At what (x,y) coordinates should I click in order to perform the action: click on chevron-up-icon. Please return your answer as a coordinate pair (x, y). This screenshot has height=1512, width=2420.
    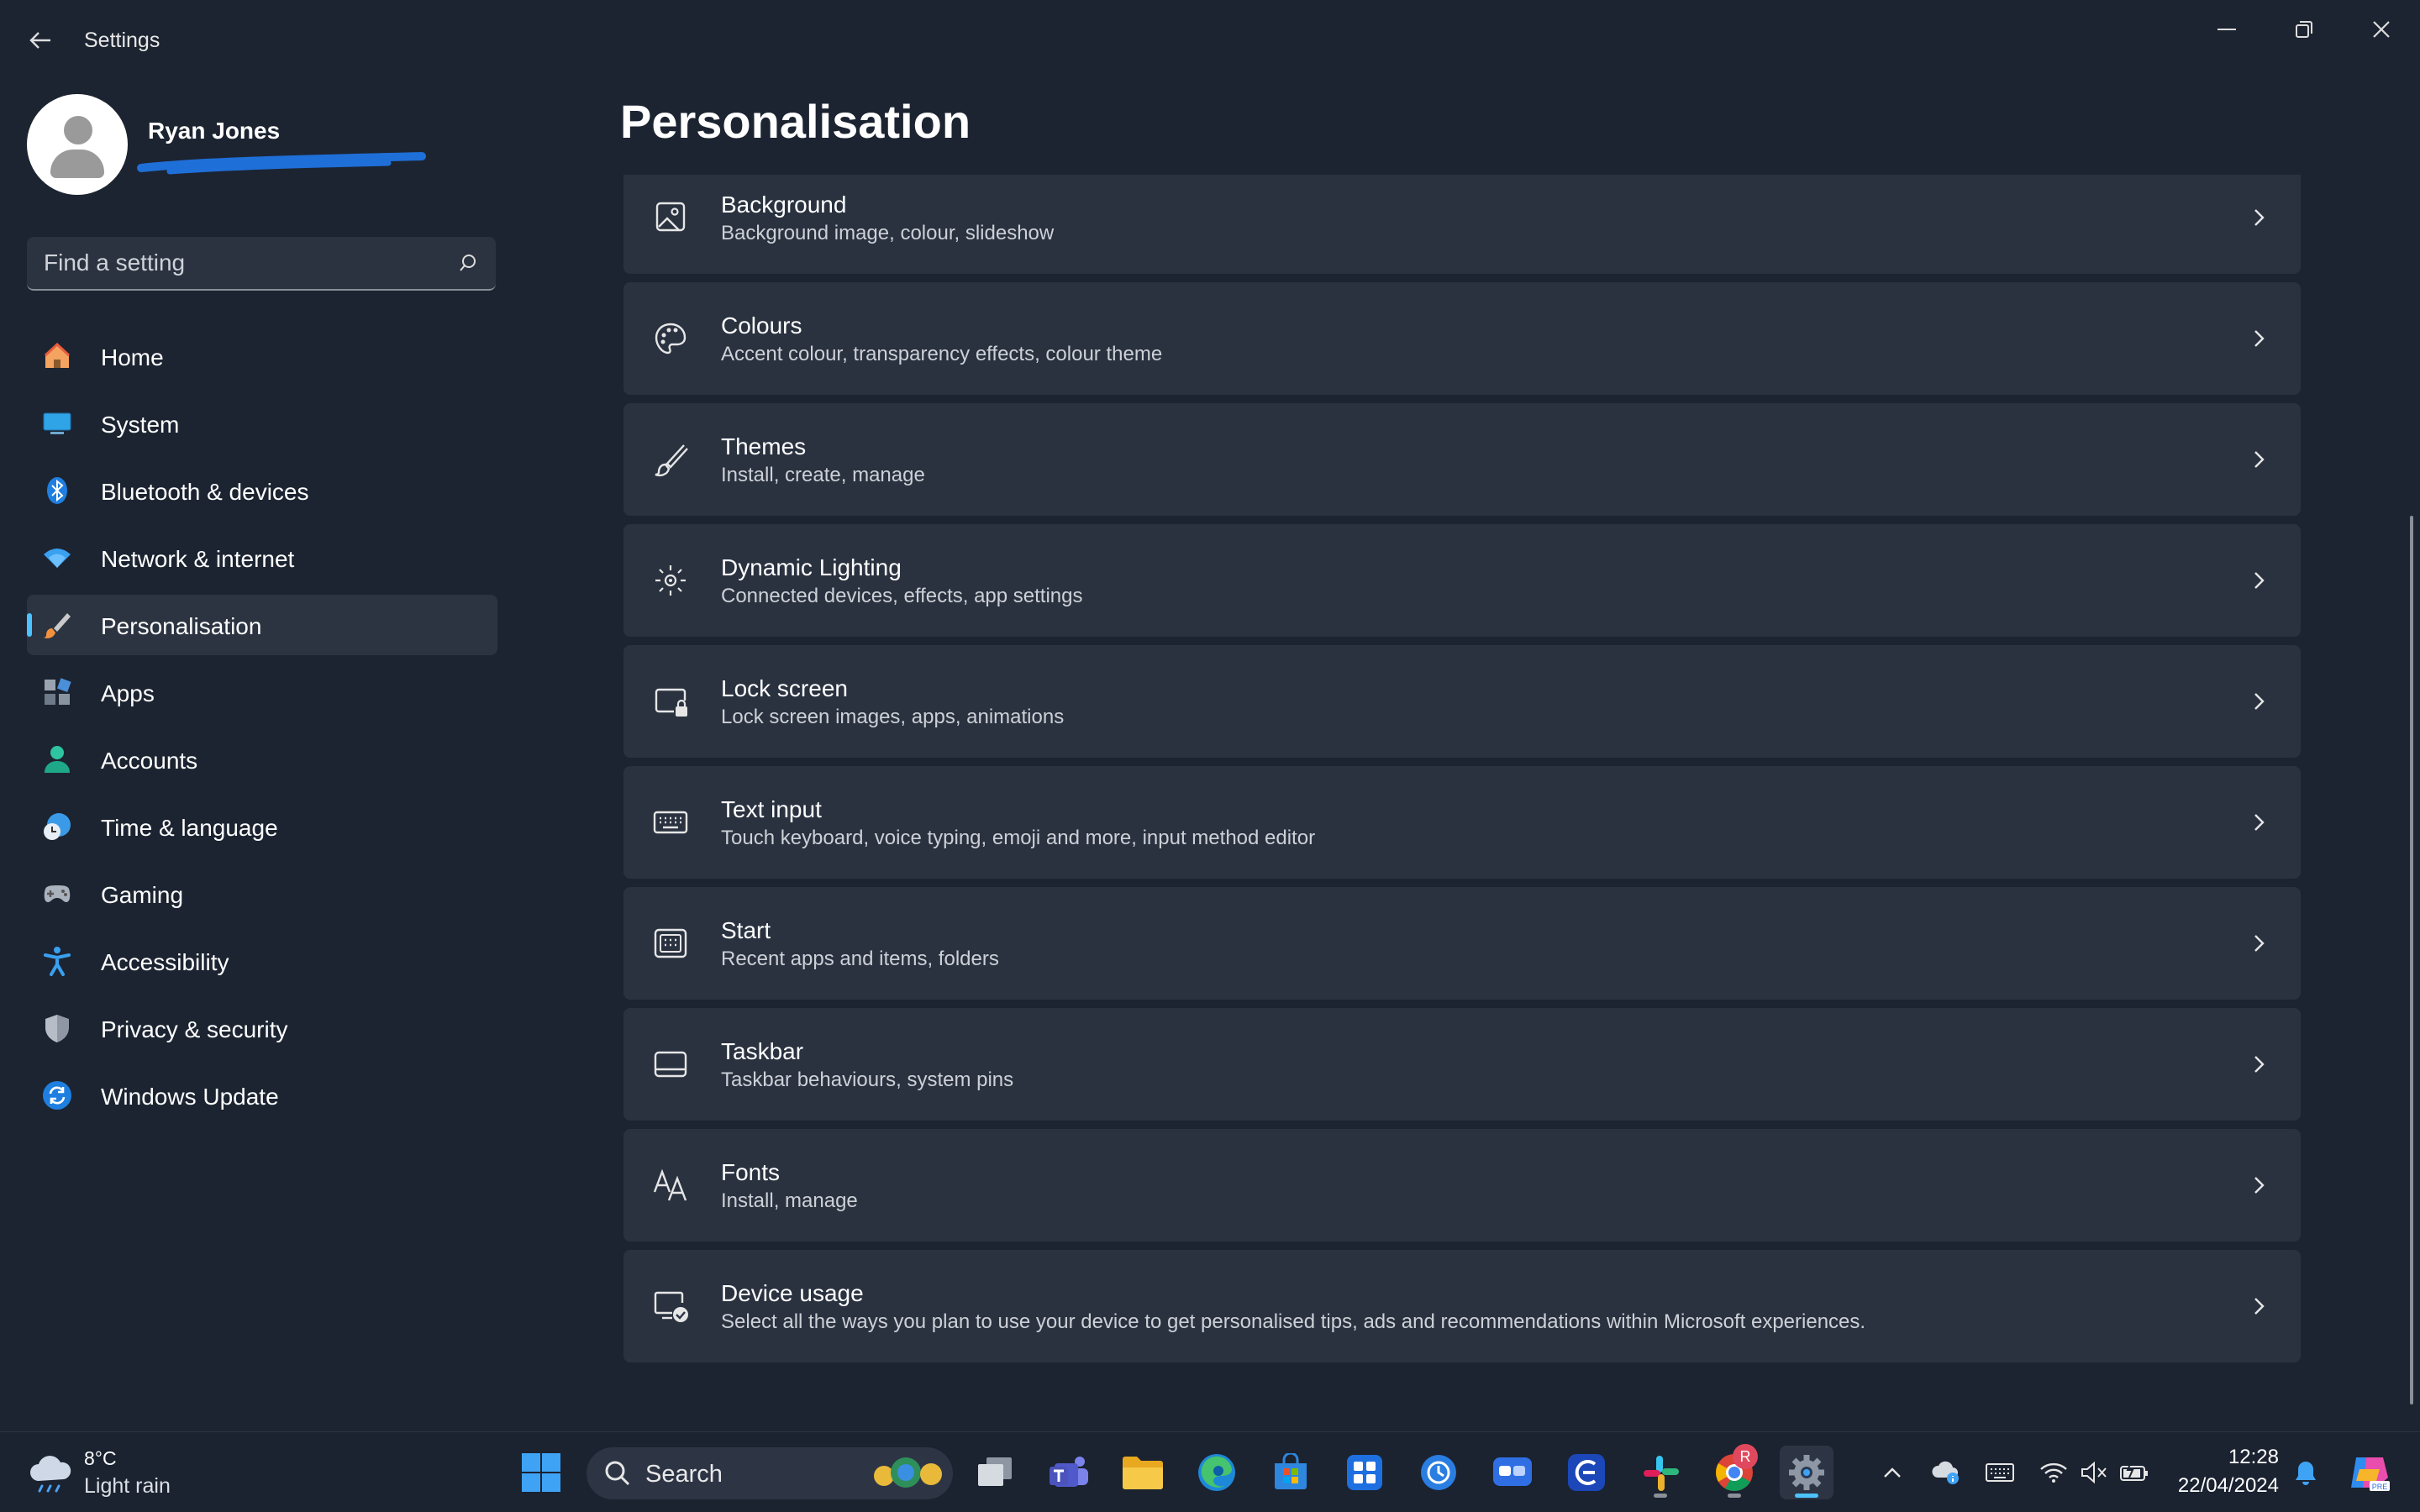
    Looking at the image, I should click on (1892, 1472).